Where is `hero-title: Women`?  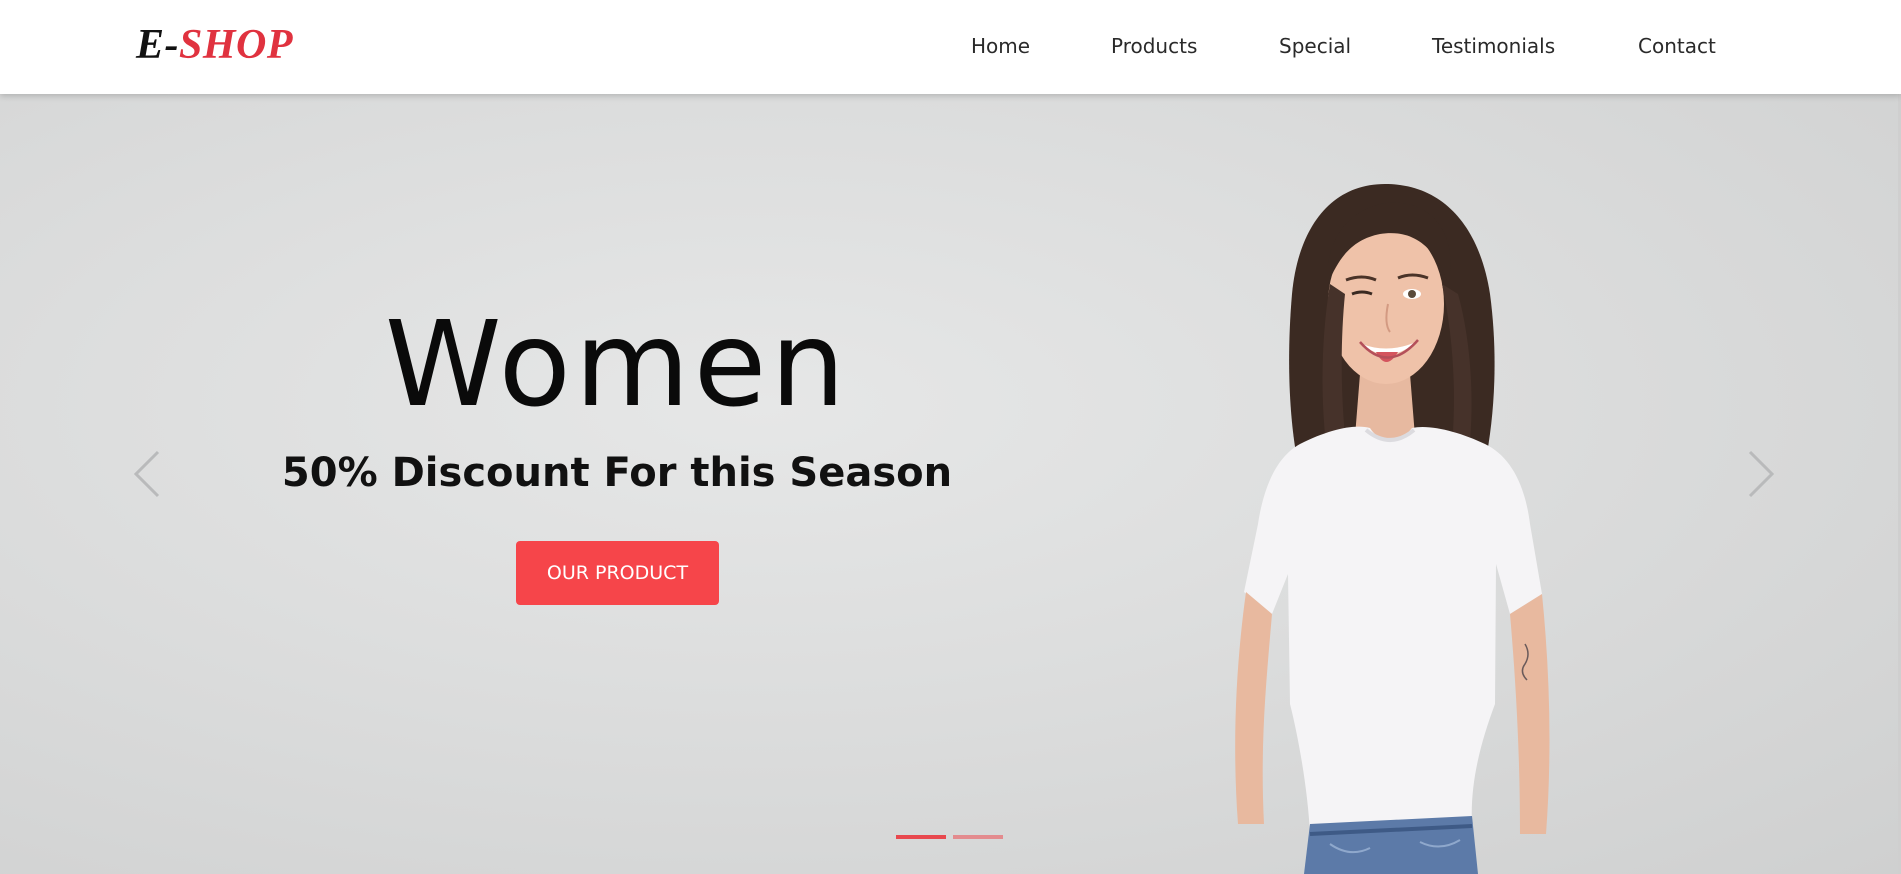 hero-title: Women is located at coordinates (617, 364).